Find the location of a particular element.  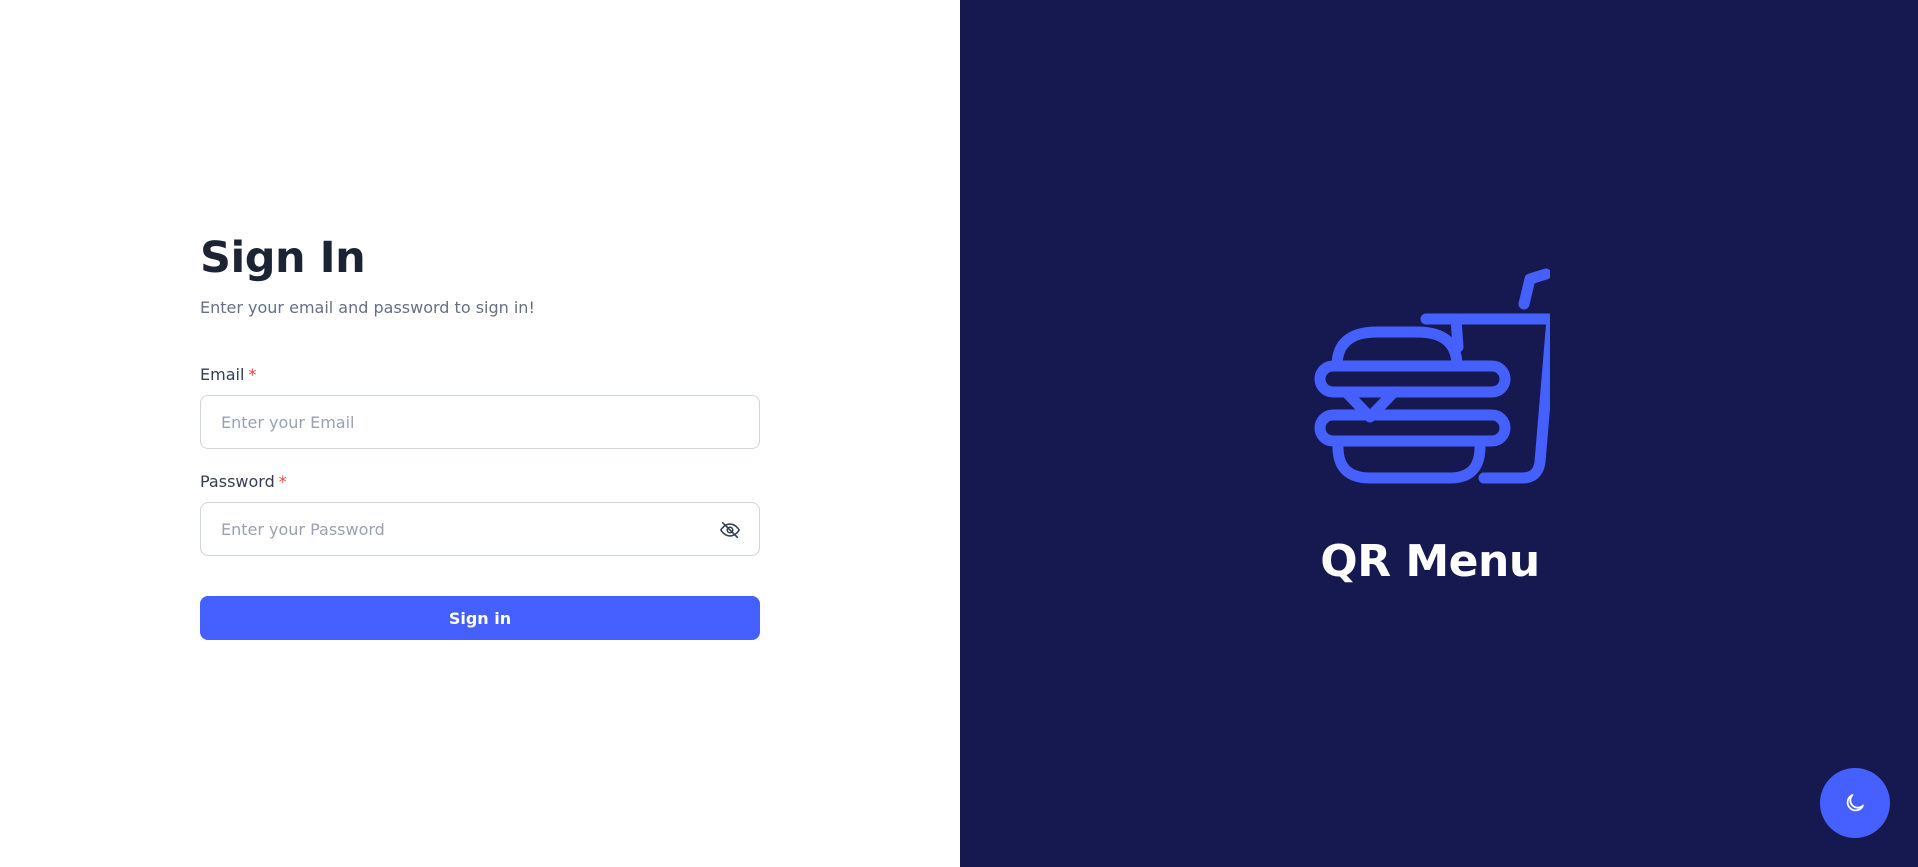

theme-toggle-button is located at coordinates (1855, 803).